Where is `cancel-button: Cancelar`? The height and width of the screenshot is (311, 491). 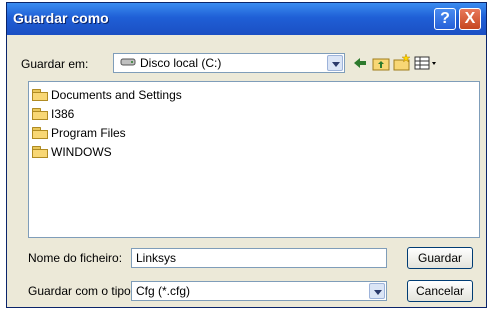
cancel-button: Cancelar is located at coordinates (440, 291).